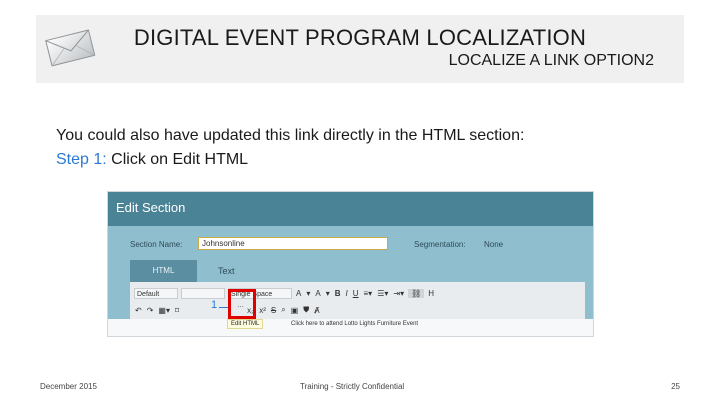 The width and height of the screenshot is (720, 405). What do you see at coordinates (290, 160) in the screenshot?
I see `instruction-line2: Step 1: Click on Edit HTML` at bounding box center [290, 160].